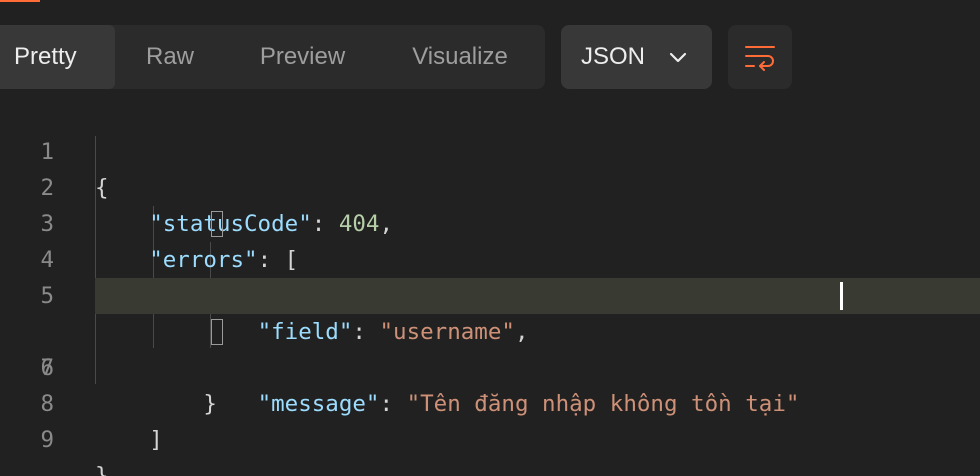 The height and width of the screenshot is (476, 980). I want to click on chevron-down-icon, so click(678, 57).